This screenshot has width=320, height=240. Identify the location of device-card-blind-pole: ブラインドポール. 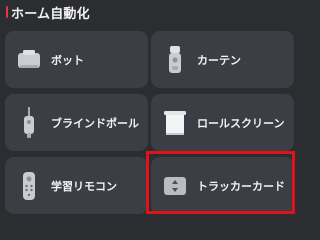
(76, 122).